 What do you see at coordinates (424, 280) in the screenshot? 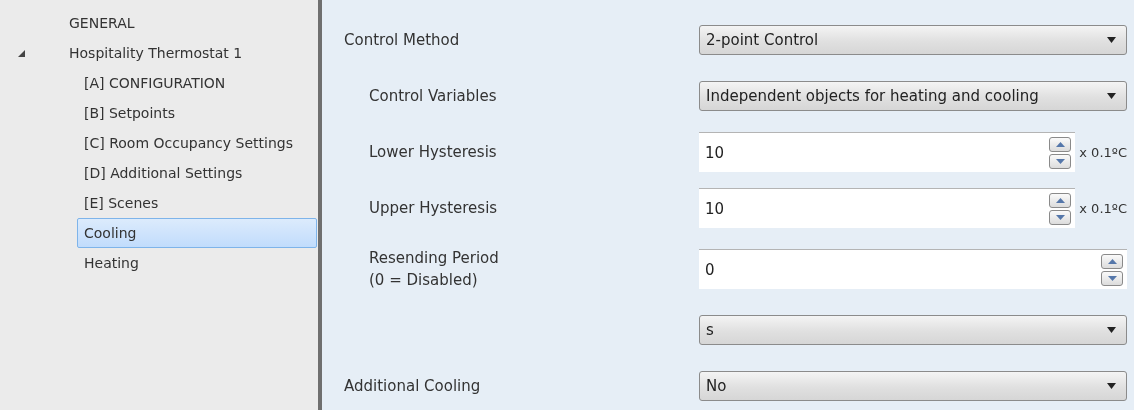
I see `setting-note: (0 = Disabled)` at bounding box center [424, 280].